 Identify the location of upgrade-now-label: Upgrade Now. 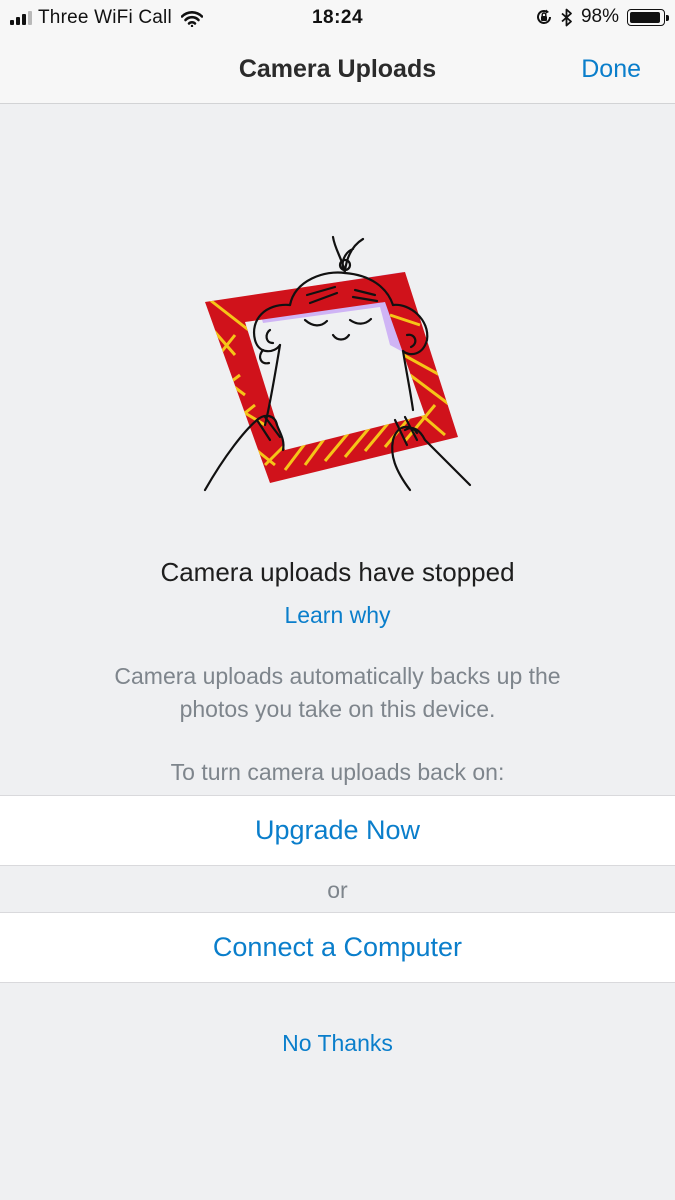
(337, 830).